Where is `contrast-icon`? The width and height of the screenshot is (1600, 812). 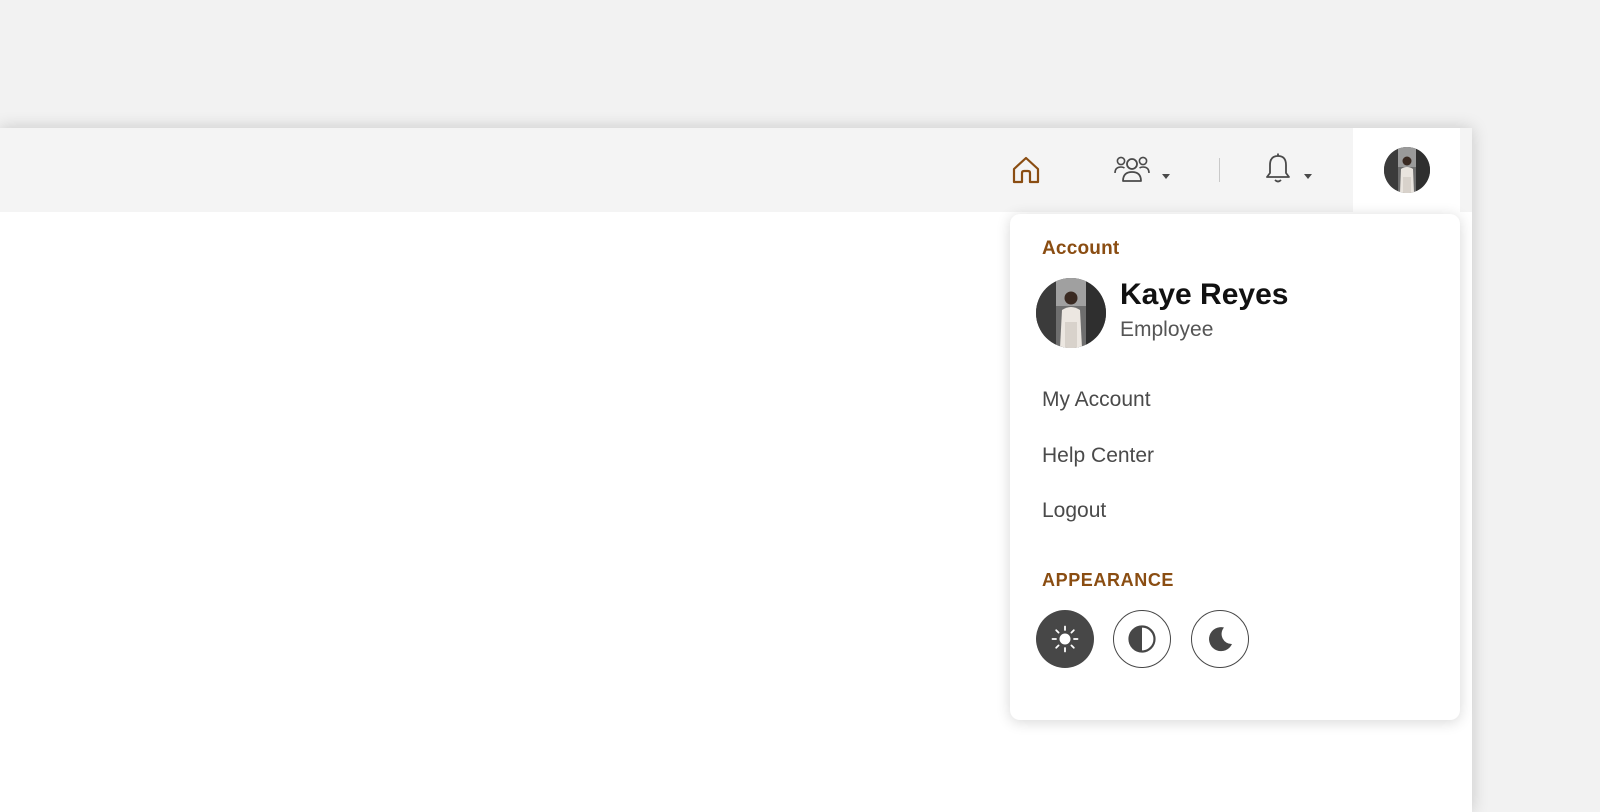 contrast-icon is located at coordinates (1142, 639).